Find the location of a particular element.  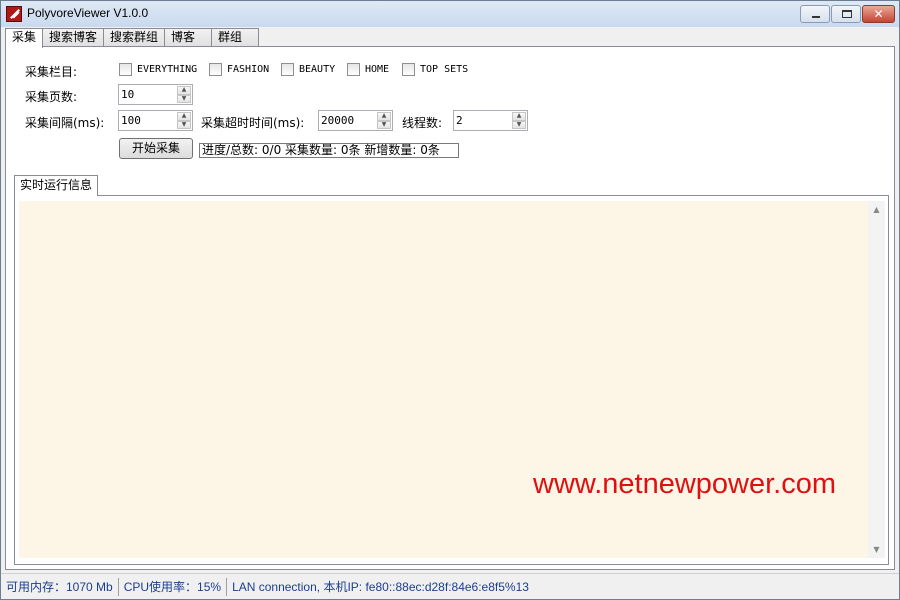

tab-search-group: 搜索群组 is located at coordinates (134, 37).